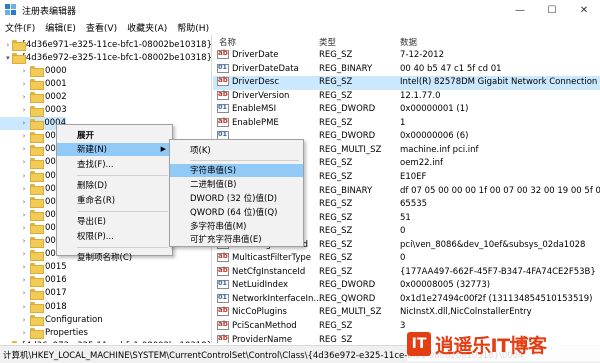 The width and height of the screenshot is (600, 363). What do you see at coordinates (105, 110) in the screenshot?
I see `tree-item: › 0003` at bounding box center [105, 110].